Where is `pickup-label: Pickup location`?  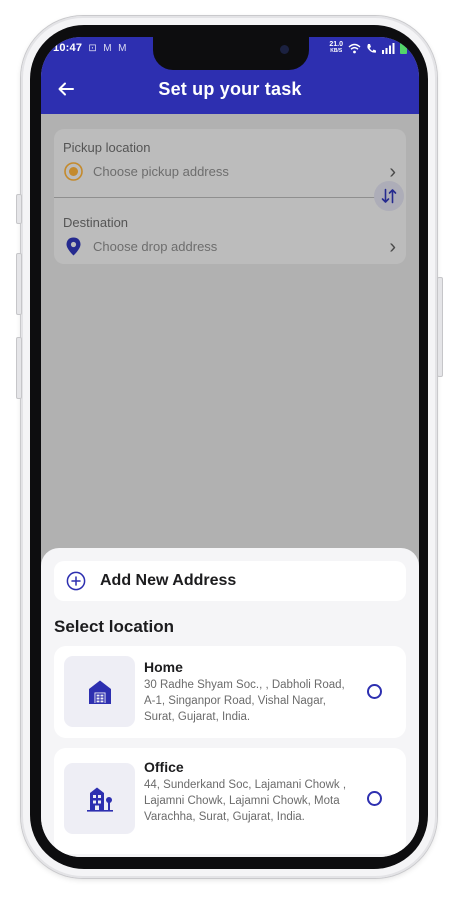
pickup-label: Pickup location is located at coordinates (107, 147).